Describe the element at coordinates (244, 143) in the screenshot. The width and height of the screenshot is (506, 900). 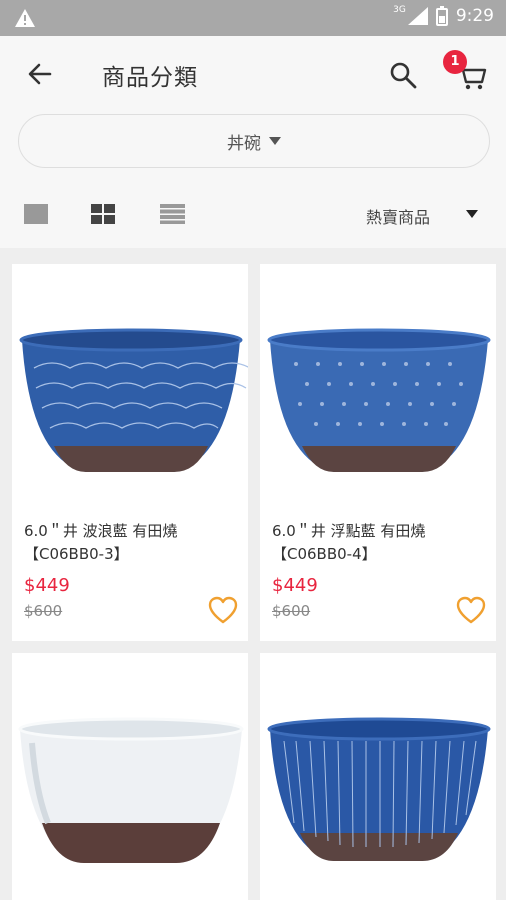
I see `category-label: 丼碗` at that location.